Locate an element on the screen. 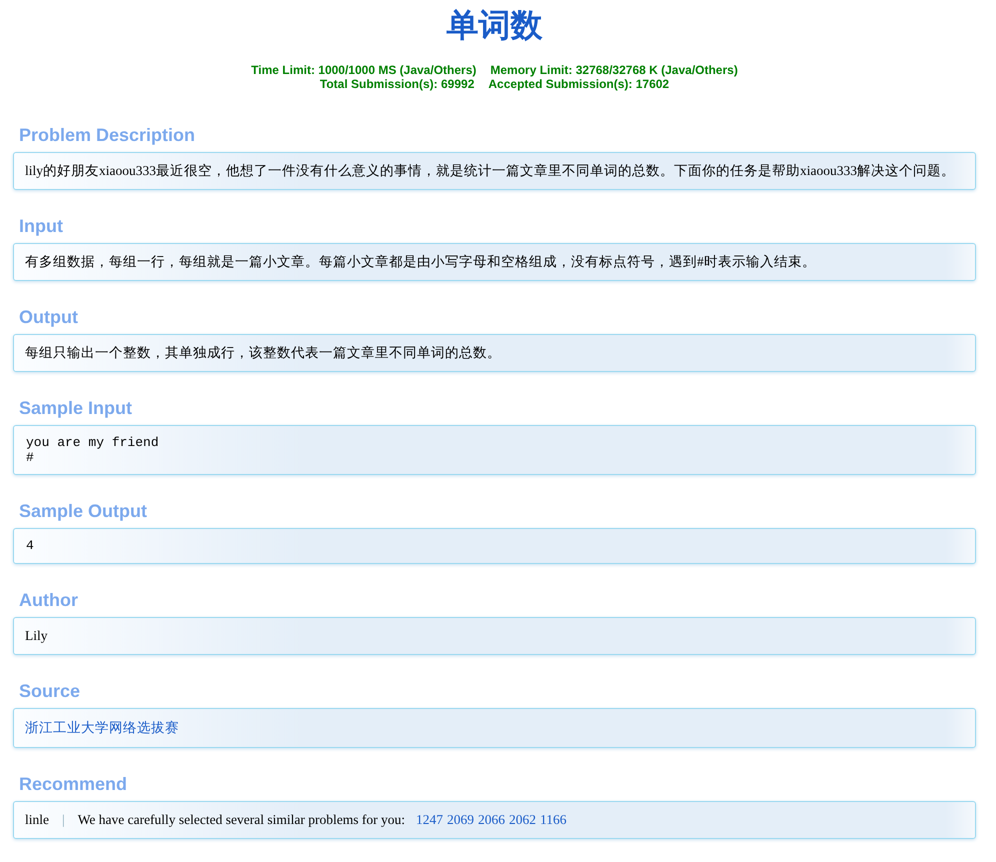 The image size is (996, 862). recommend-text: We have carefully selected several similar problems for you: is located at coordinates (241, 820).